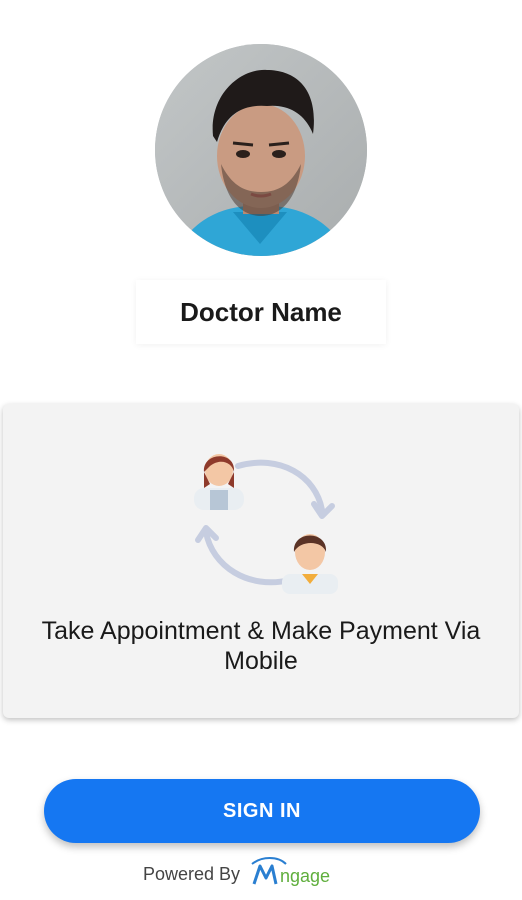  I want to click on doctor-name: Doctor Name, so click(261, 311).